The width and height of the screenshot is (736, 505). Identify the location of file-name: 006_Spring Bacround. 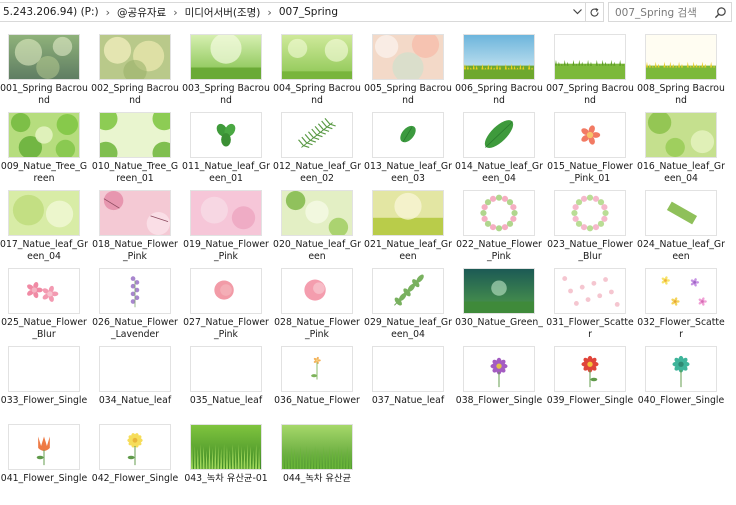
(499, 94).